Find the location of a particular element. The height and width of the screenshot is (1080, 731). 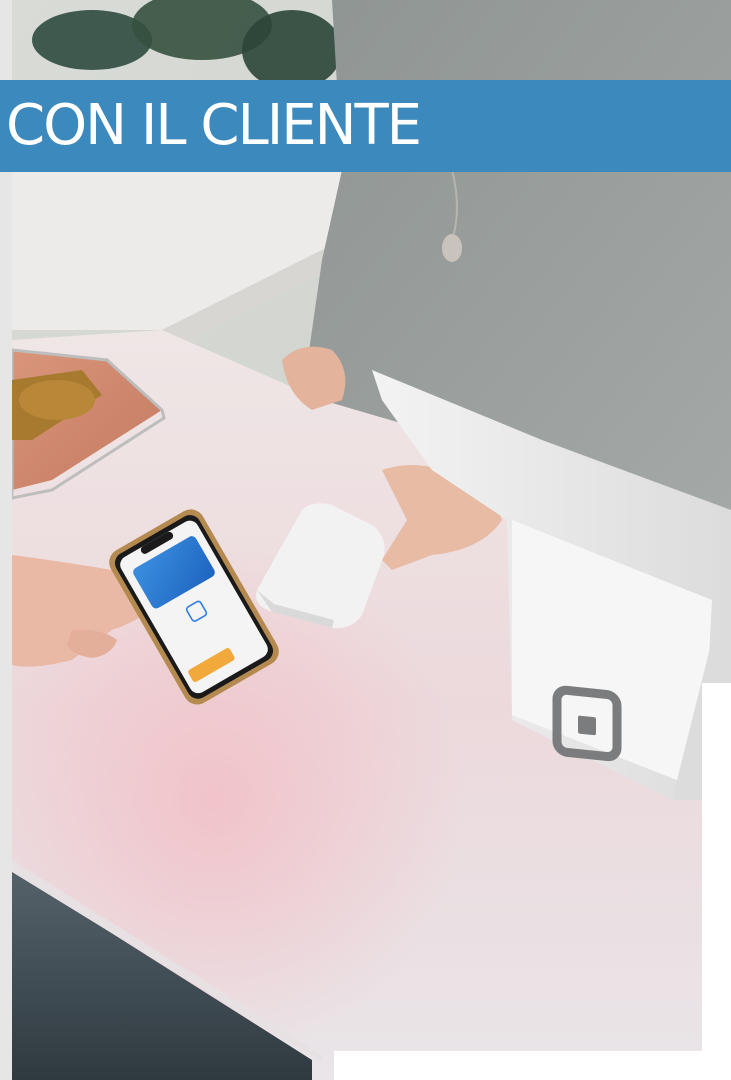

white-panel-bottom is located at coordinates (532, 1065).